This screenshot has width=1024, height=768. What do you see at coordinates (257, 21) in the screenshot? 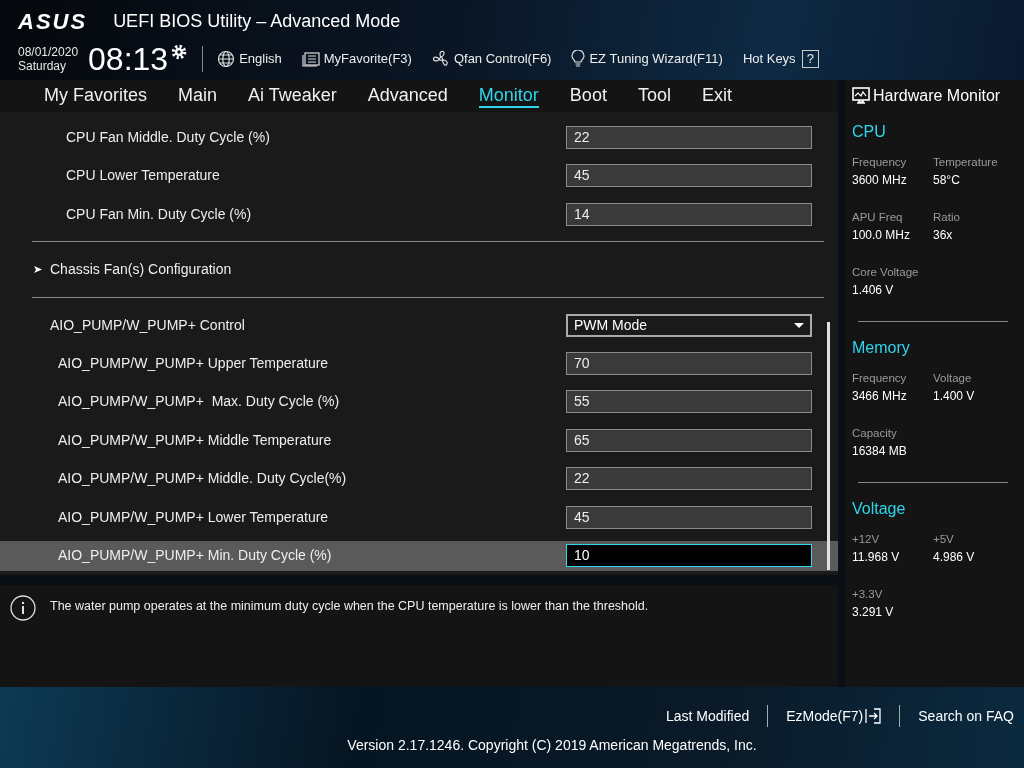
I see `window-title: UEFI BIOS Utility – Advanced Mode` at bounding box center [257, 21].